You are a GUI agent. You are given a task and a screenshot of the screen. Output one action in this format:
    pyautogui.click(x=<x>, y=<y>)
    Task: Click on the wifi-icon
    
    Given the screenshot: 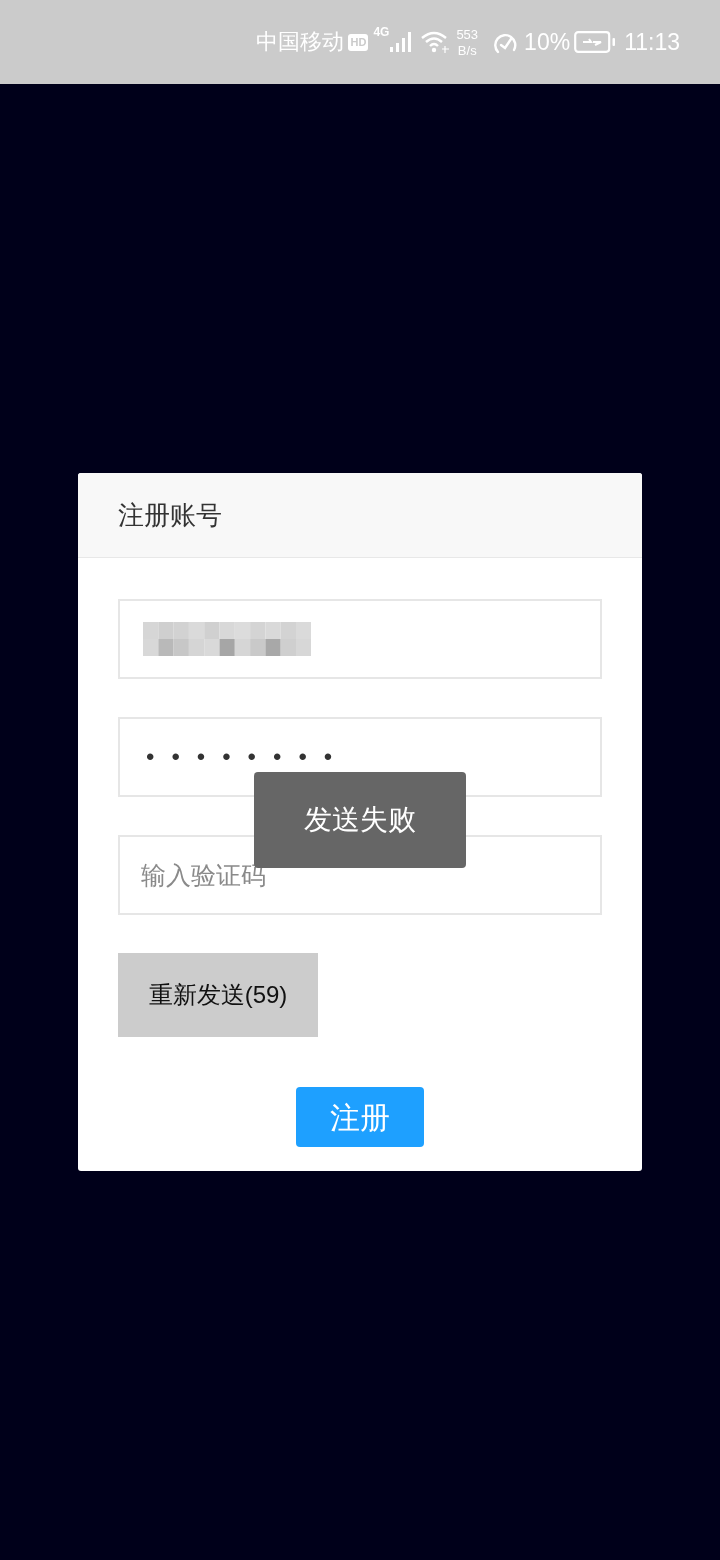 What is the action you would take?
    pyautogui.click(x=435, y=42)
    